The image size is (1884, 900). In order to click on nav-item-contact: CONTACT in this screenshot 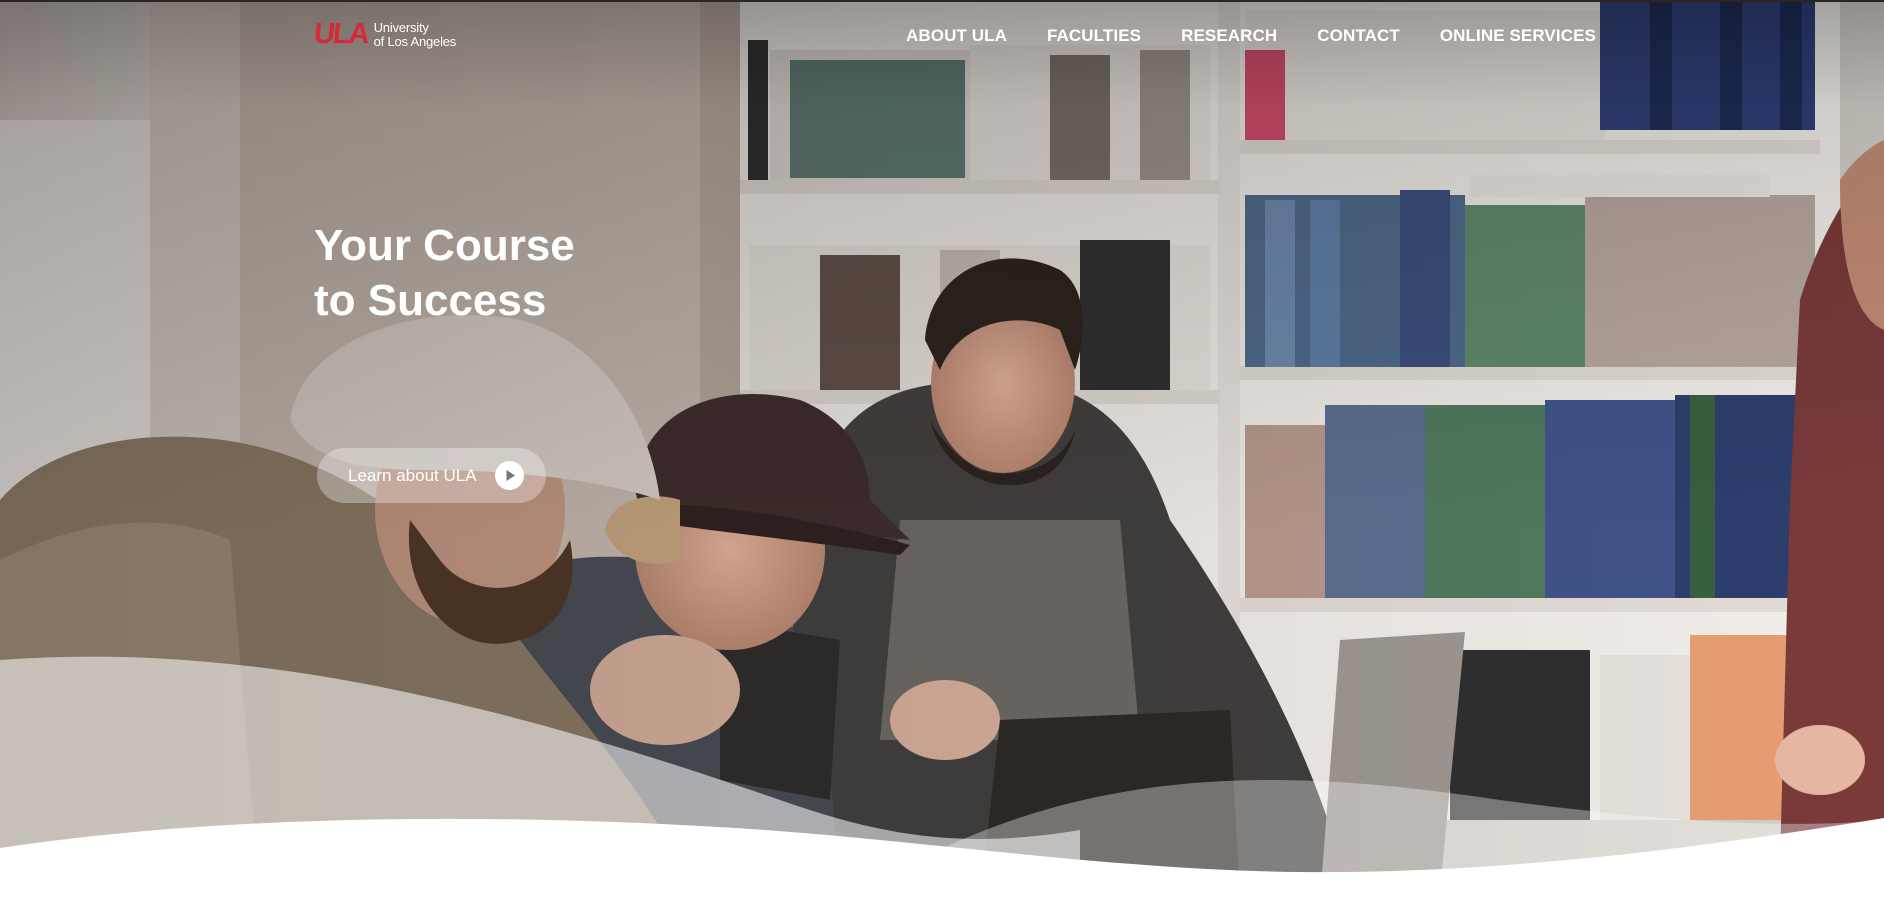, I will do `click(1358, 36)`.